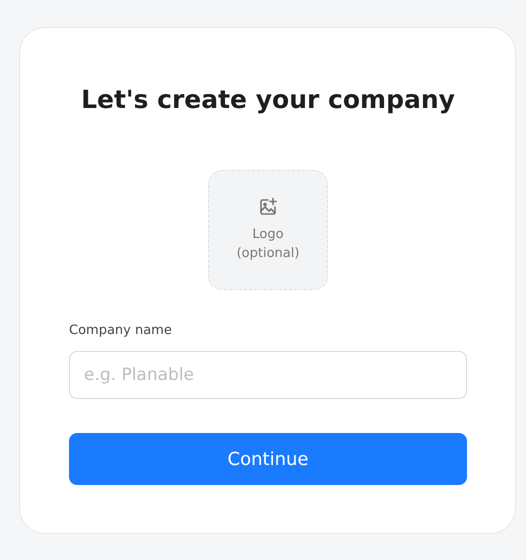 This screenshot has height=560, width=526. Describe the element at coordinates (268, 100) in the screenshot. I see `page-title: Let's create your company` at that location.